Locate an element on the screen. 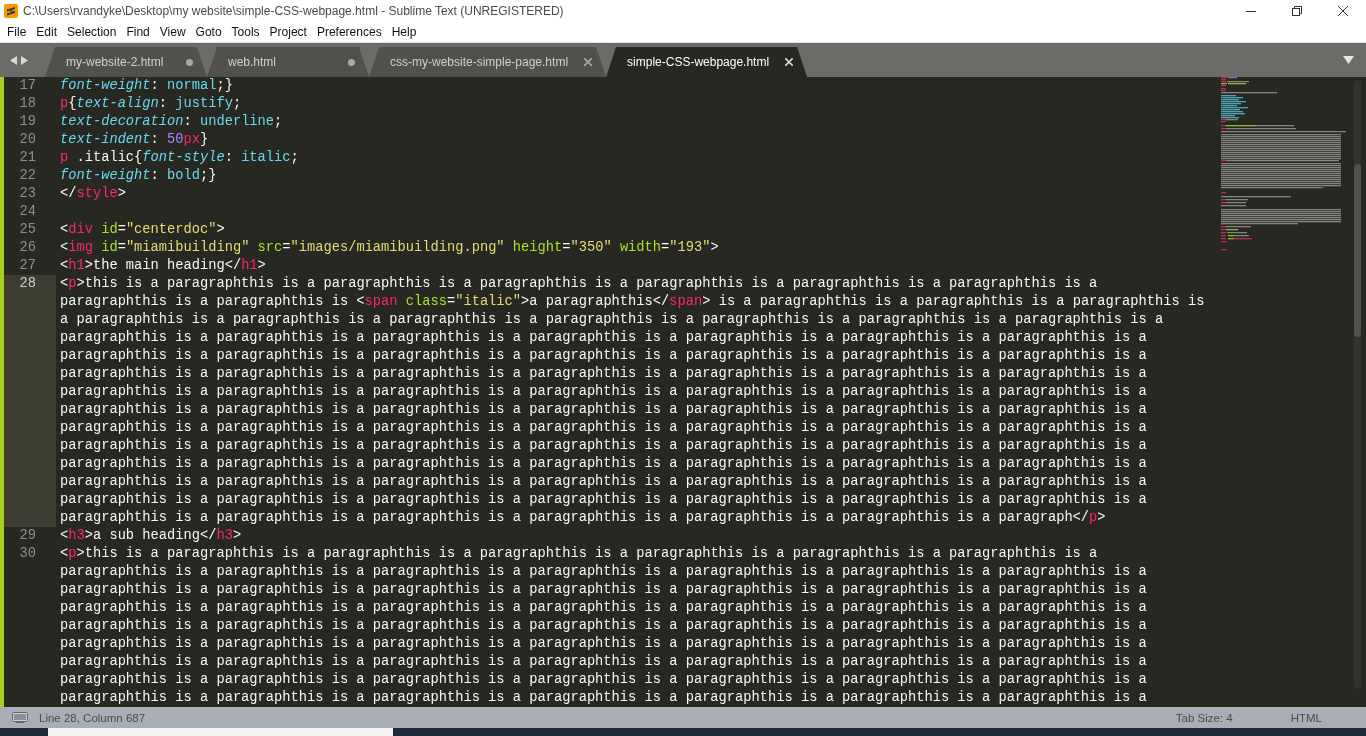 This screenshot has height=736, width=1366. file-tab: web.html is located at coordinates (288, 62).